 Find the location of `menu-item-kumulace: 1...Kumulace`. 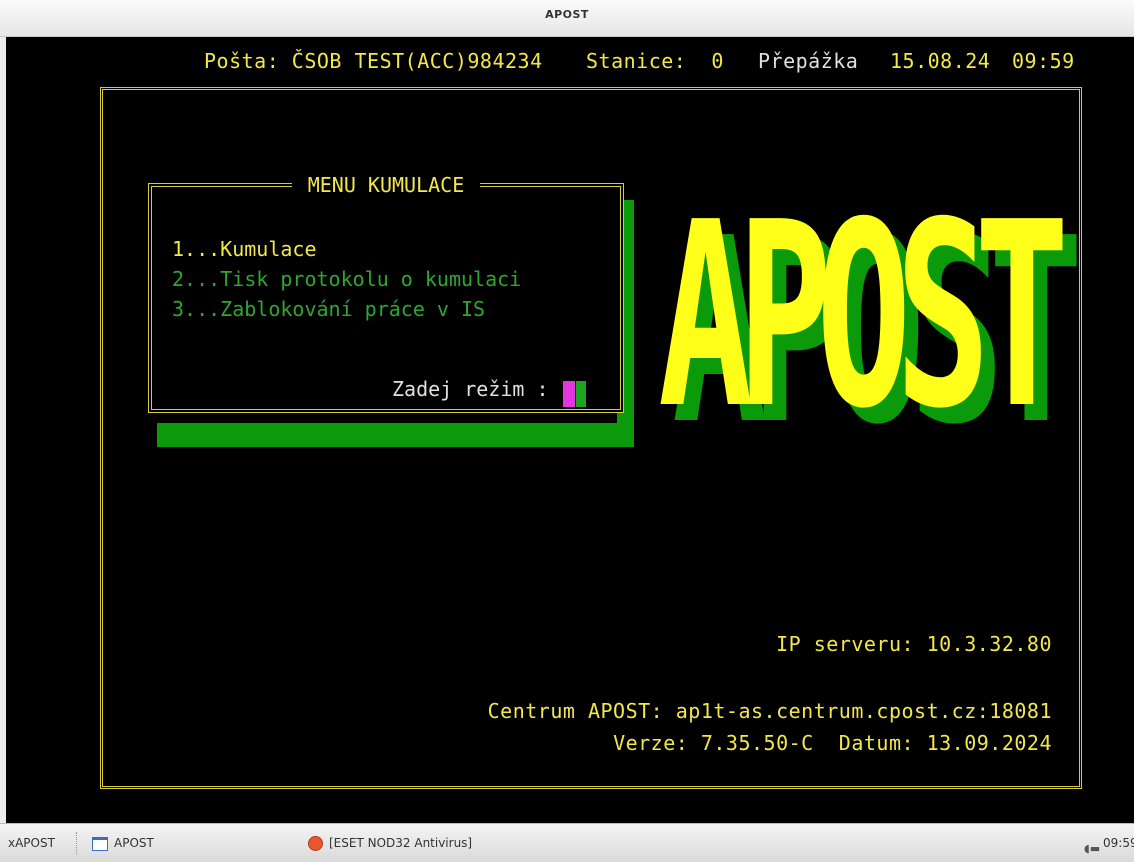

menu-item-kumulace: 1...Kumulace is located at coordinates (244, 249).